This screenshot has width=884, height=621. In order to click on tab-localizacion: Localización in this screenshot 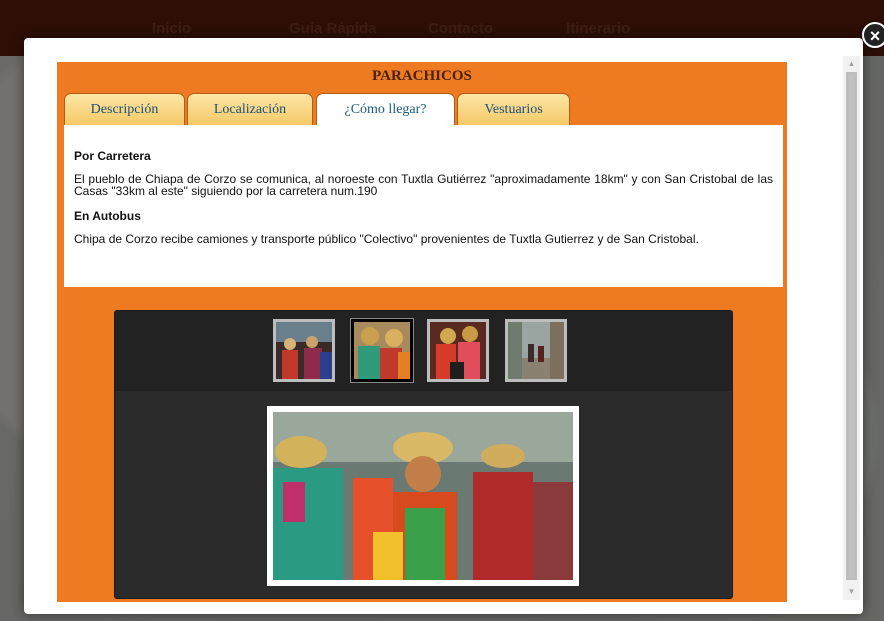, I will do `click(250, 109)`.